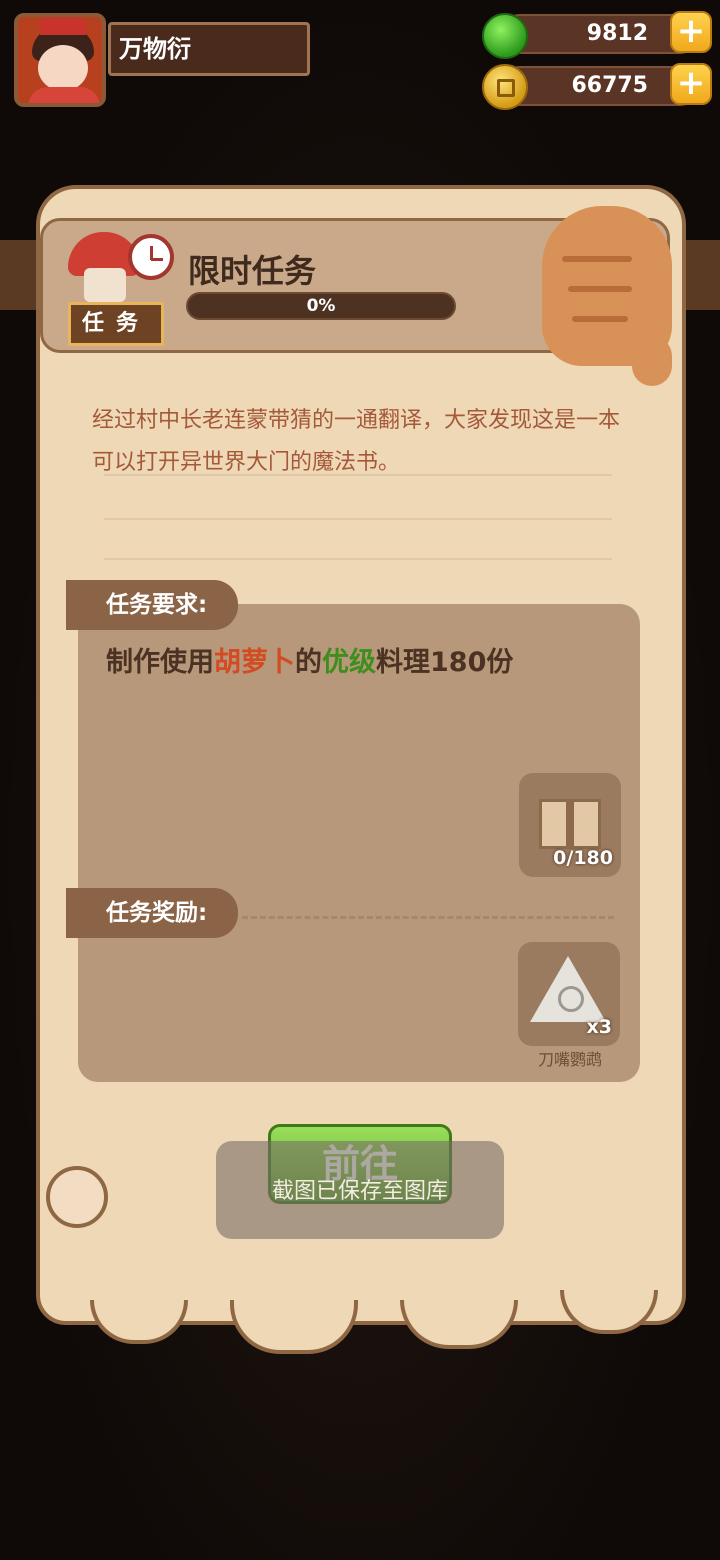 This screenshot has height=1560, width=720. I want to click on requirement-item-count: 0/180, so click(583, 858).